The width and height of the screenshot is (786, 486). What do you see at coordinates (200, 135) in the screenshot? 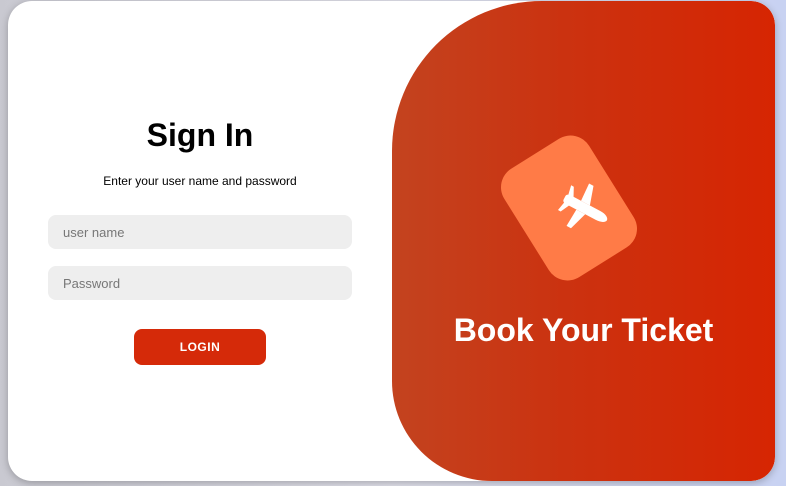
I see `sign-in-title: Sign In` at bounding box center [200, 135].